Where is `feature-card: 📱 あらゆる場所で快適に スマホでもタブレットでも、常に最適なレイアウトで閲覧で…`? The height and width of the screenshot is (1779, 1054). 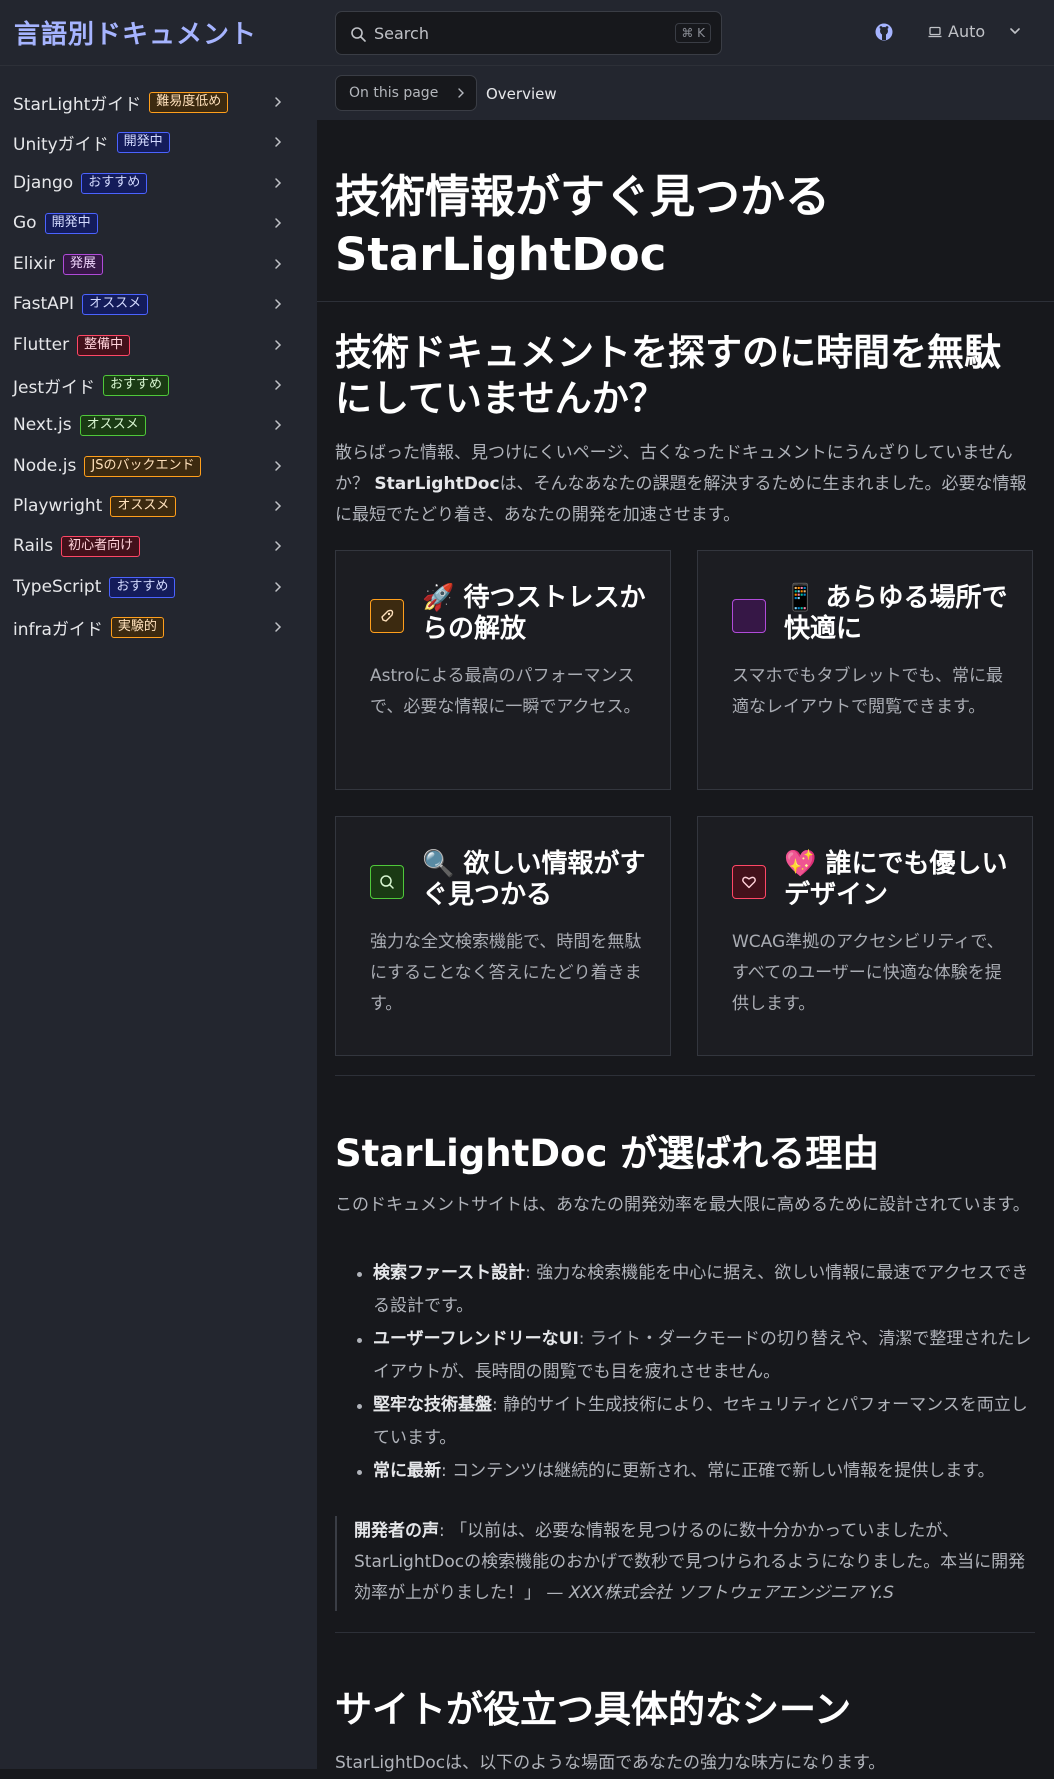 feature-card: 📱 あらゆる場所で快適に スマホでもタブレットでも、常に最適なレイアウトで閲覧で… is located at coordinates (865, 670).